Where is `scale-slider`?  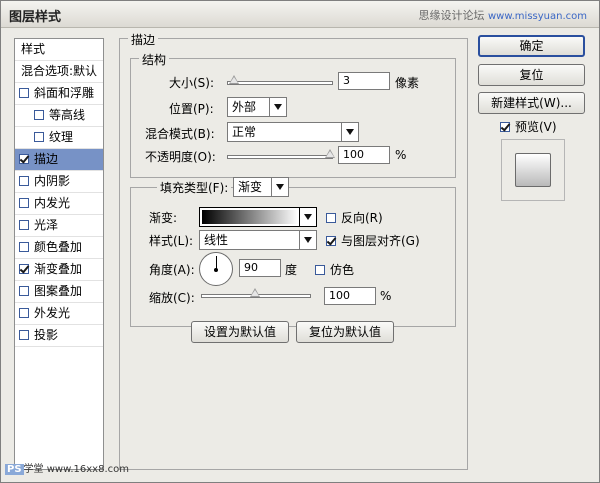
scale-slider is located at coordinates (256, 293).